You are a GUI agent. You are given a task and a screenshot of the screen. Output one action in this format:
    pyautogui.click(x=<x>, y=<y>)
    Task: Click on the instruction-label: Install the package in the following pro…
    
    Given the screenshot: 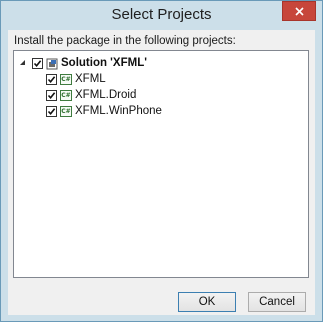 What is the action you would take?
    pyautogui.click(x=125, y=41)
    